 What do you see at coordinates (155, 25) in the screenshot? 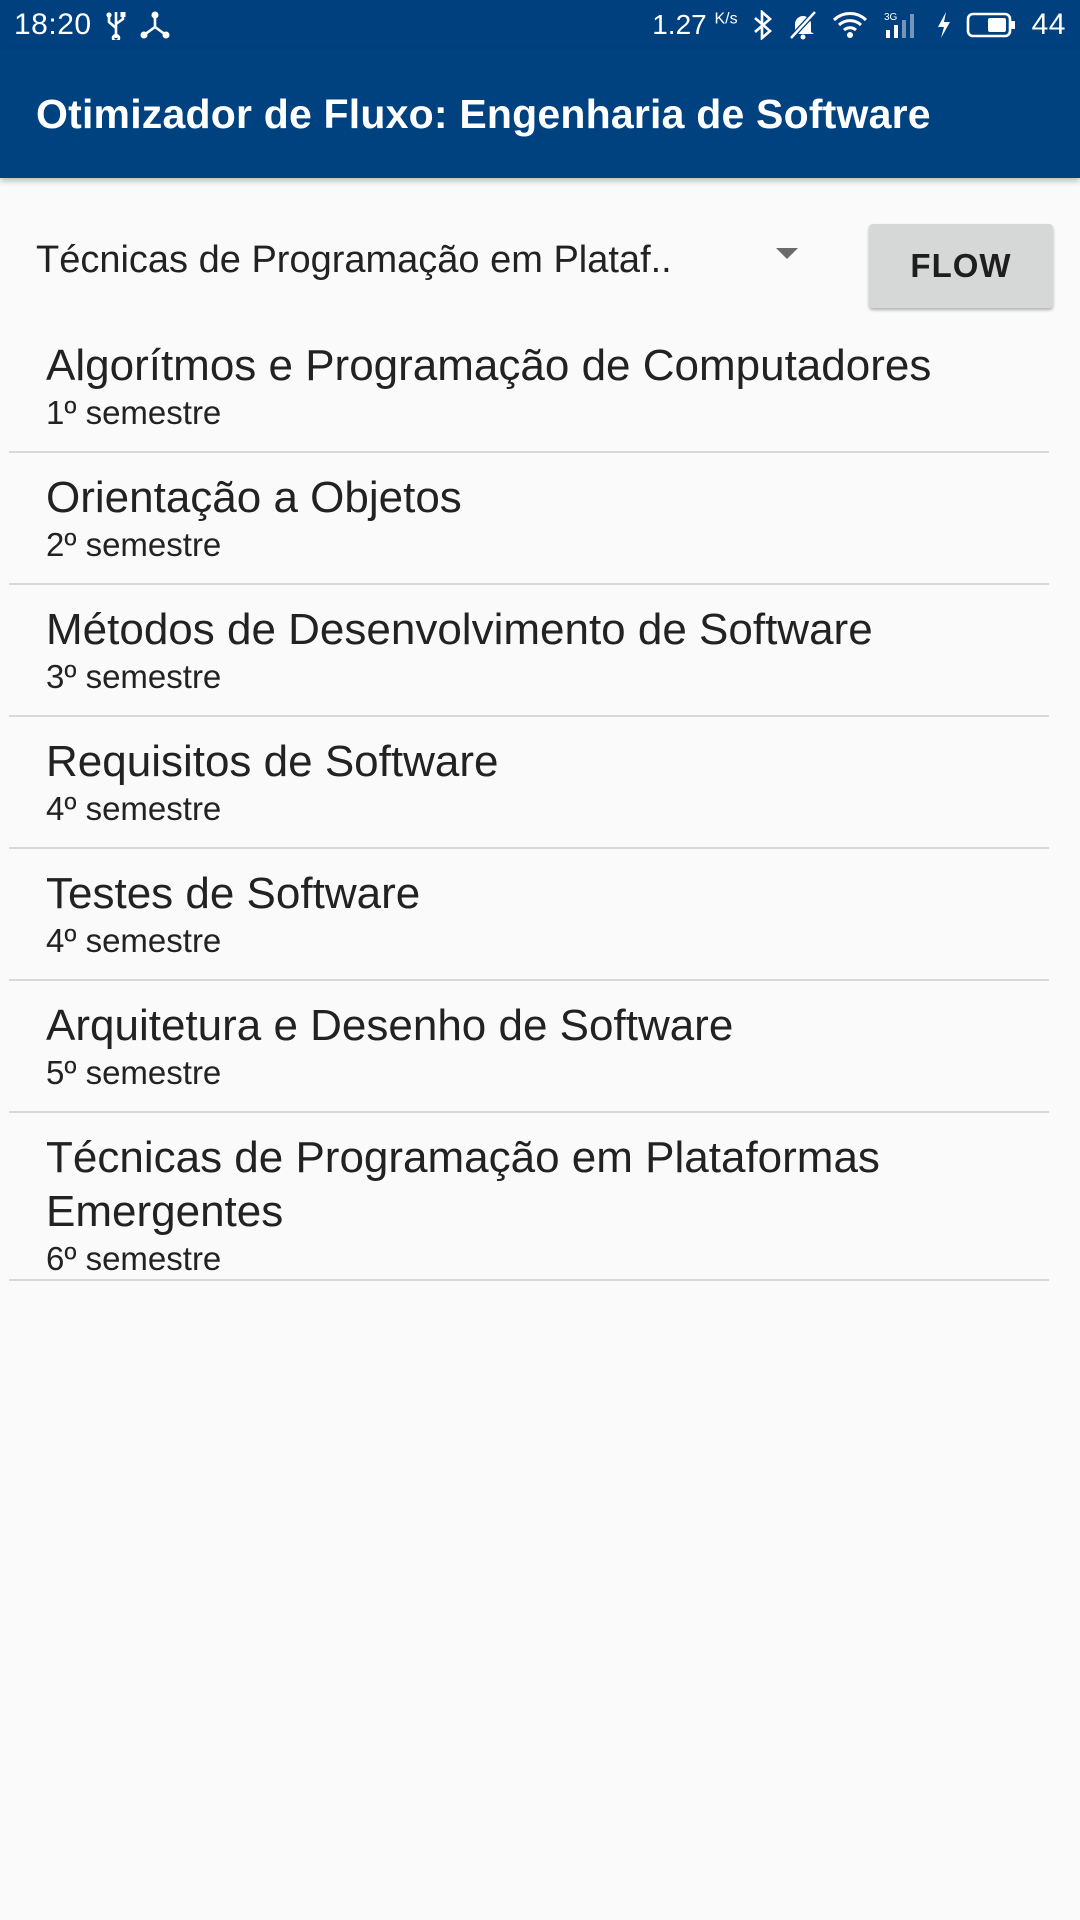
I see `share-icon` at bounding box center [155, 25].